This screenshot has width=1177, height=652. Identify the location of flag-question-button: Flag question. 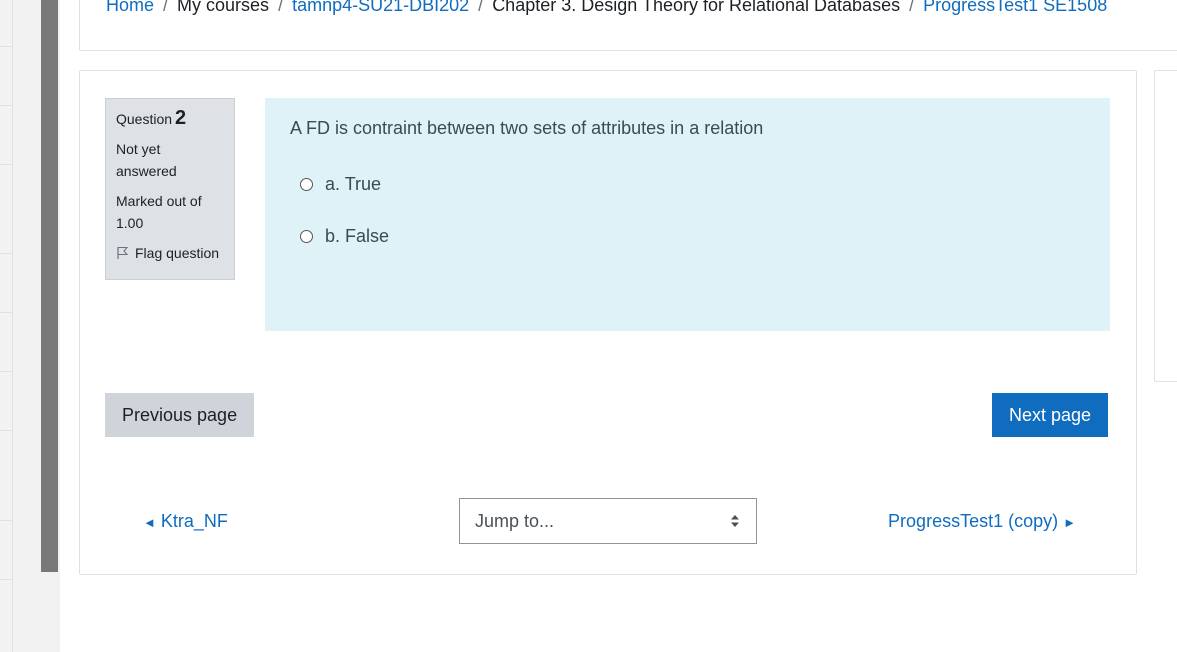
(170, 253).